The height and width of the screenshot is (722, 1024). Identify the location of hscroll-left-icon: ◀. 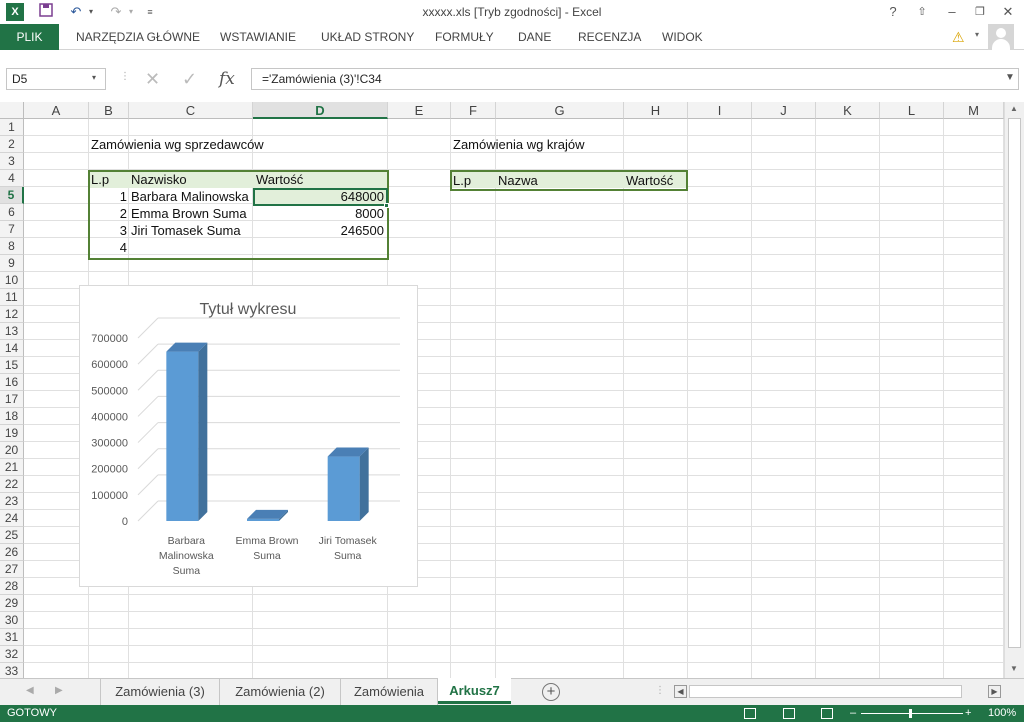
(680, 691).